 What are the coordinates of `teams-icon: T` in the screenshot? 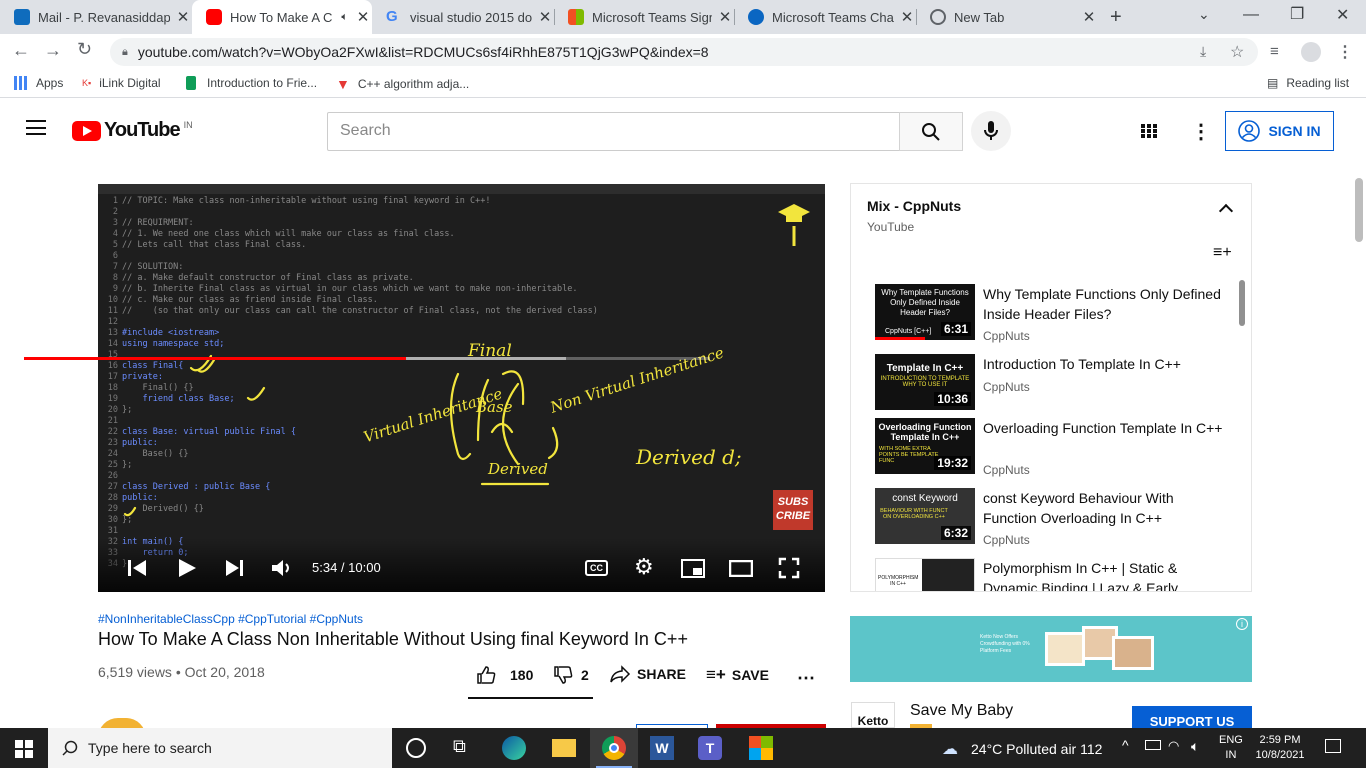 It's located at (710, 748).